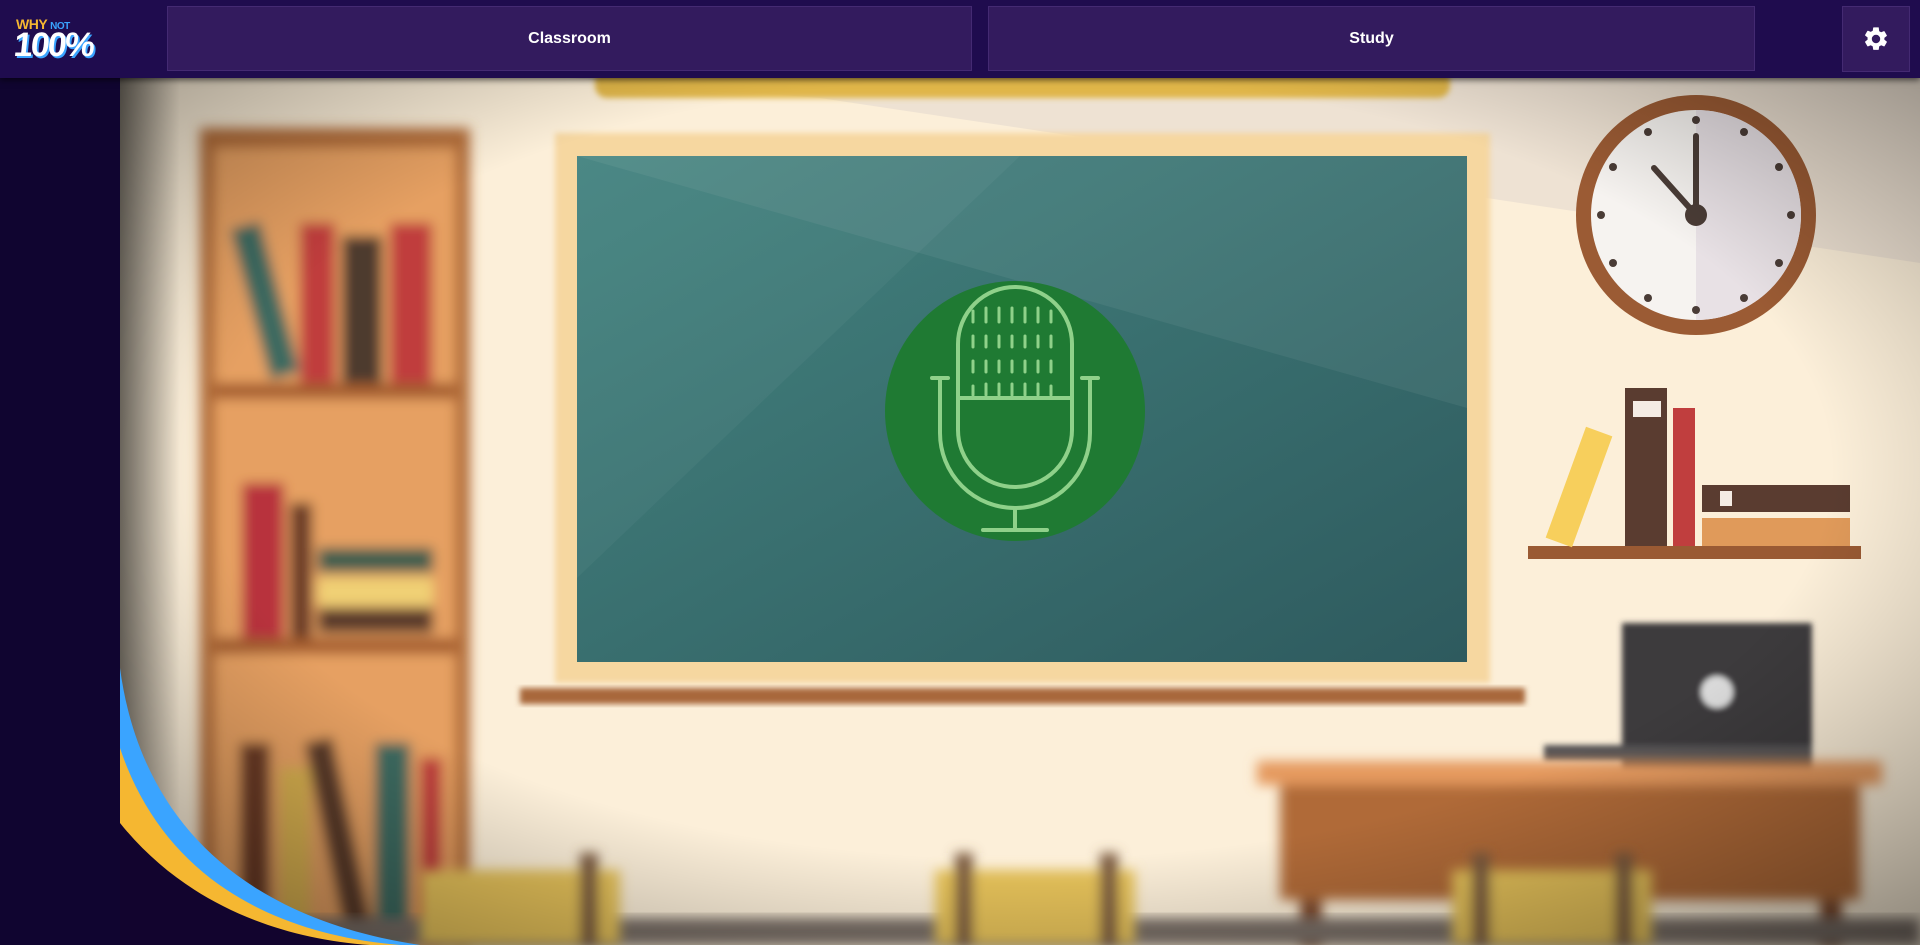 This screenshot has height=945, width=1920. I want to click on gear-icon, so click(1876, 38).